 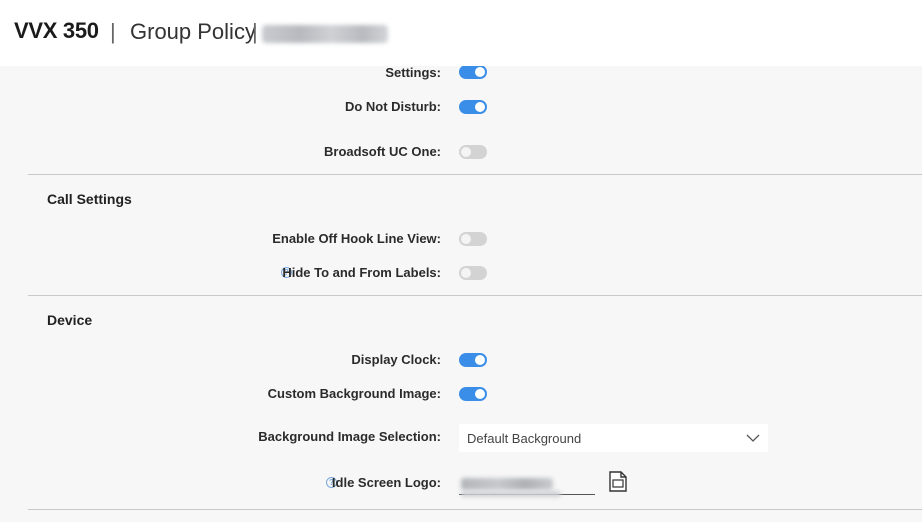 I want to click on hide-to-from-labels-toggle, so click(x=473, y=273).